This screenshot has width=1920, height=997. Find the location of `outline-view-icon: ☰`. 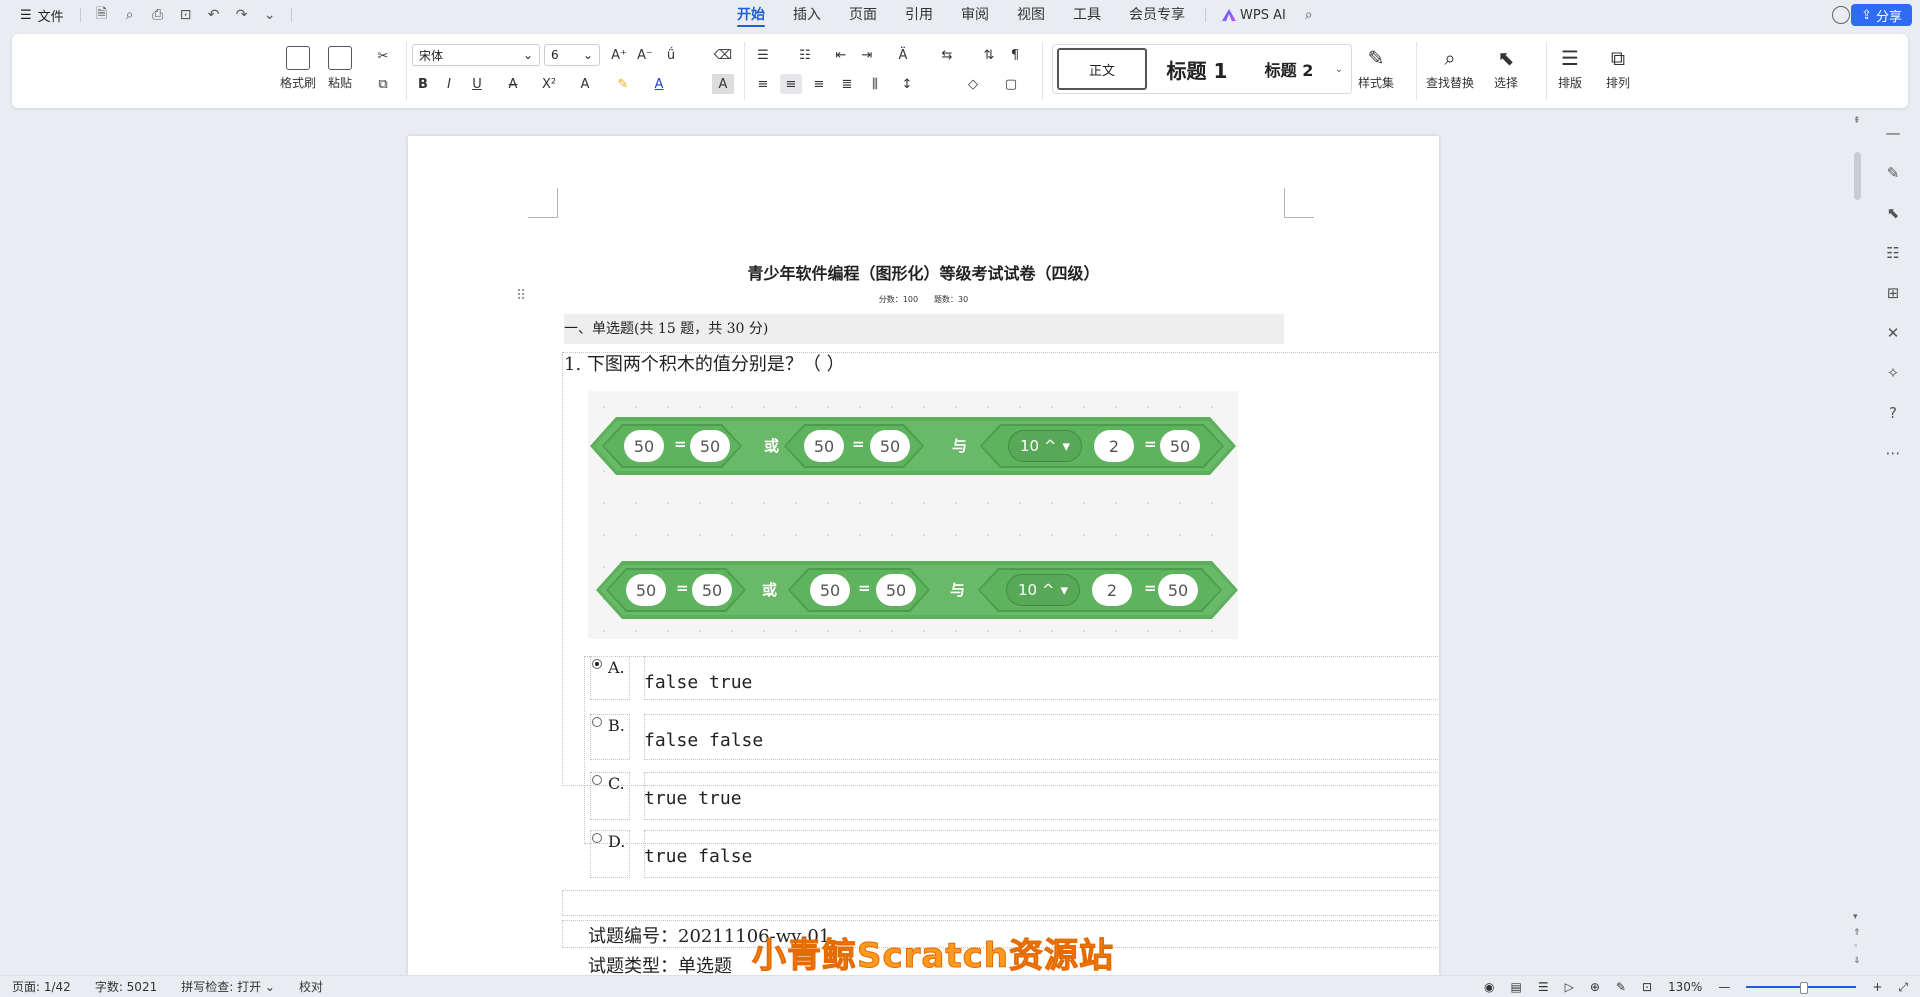

outline-view-icon: ☰ is located at coordinates (1543, 987).